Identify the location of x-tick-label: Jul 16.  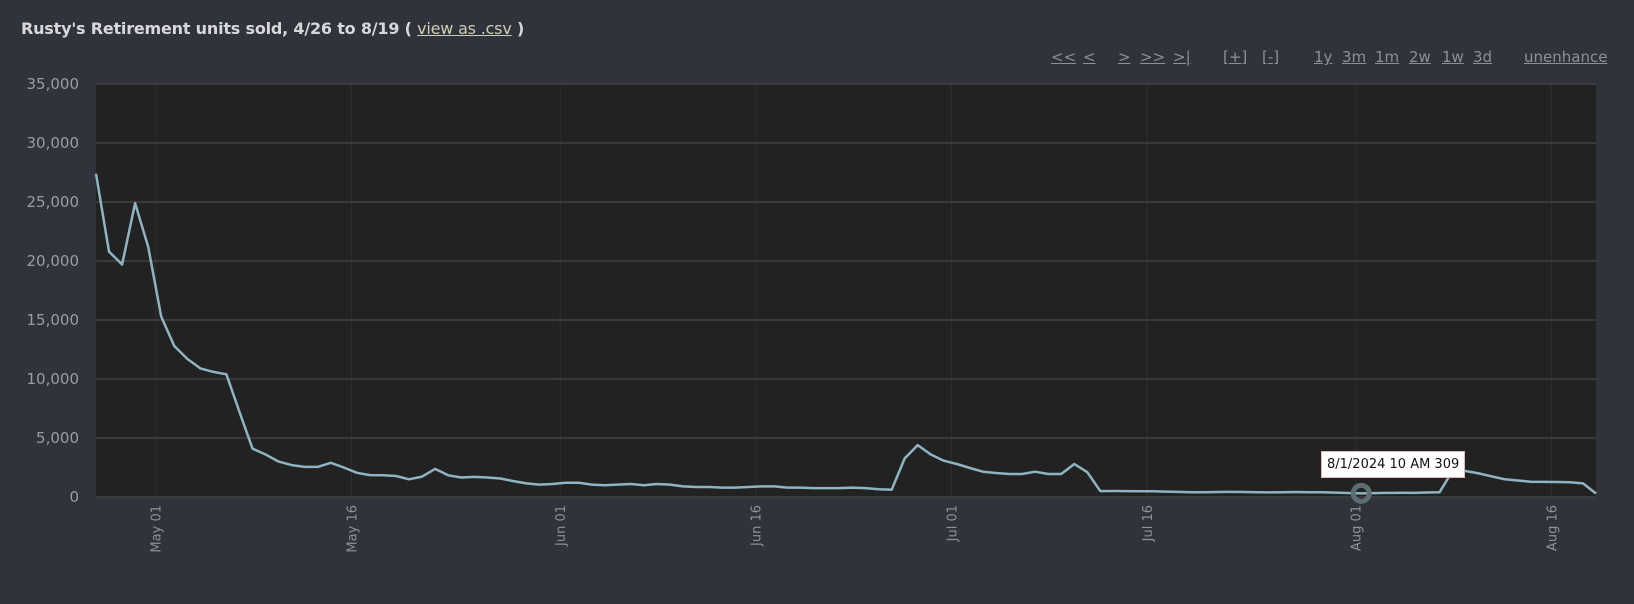
(1148, 523).